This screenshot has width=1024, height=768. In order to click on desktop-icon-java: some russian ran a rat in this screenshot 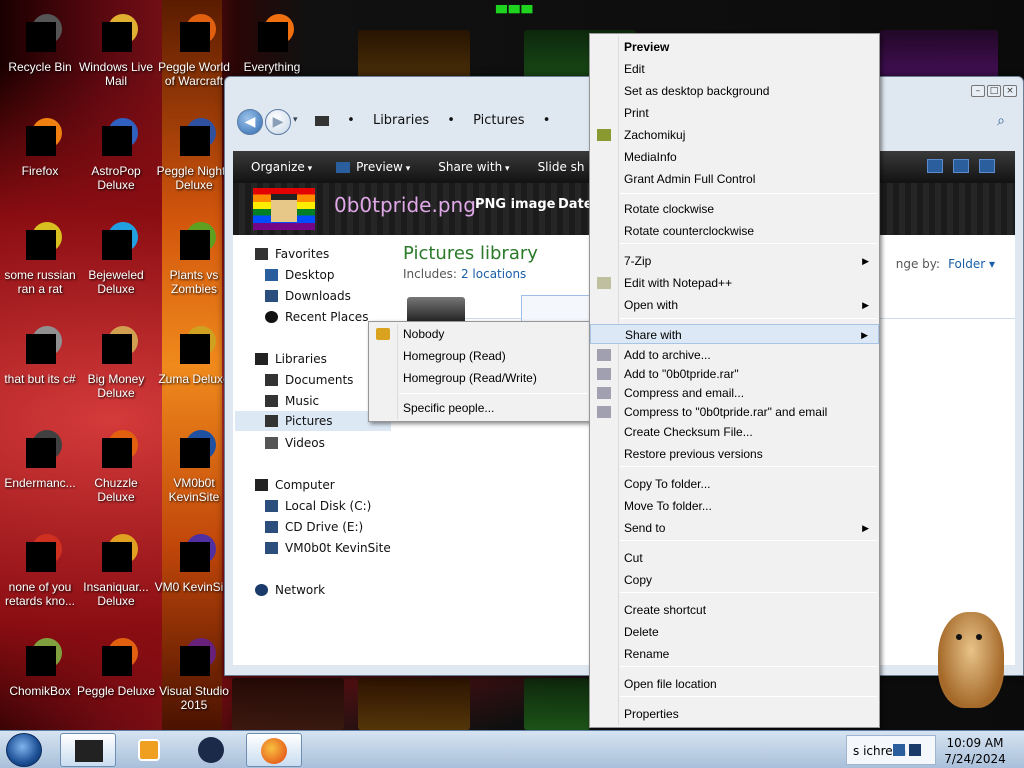, I will do `click(40, 258)`.